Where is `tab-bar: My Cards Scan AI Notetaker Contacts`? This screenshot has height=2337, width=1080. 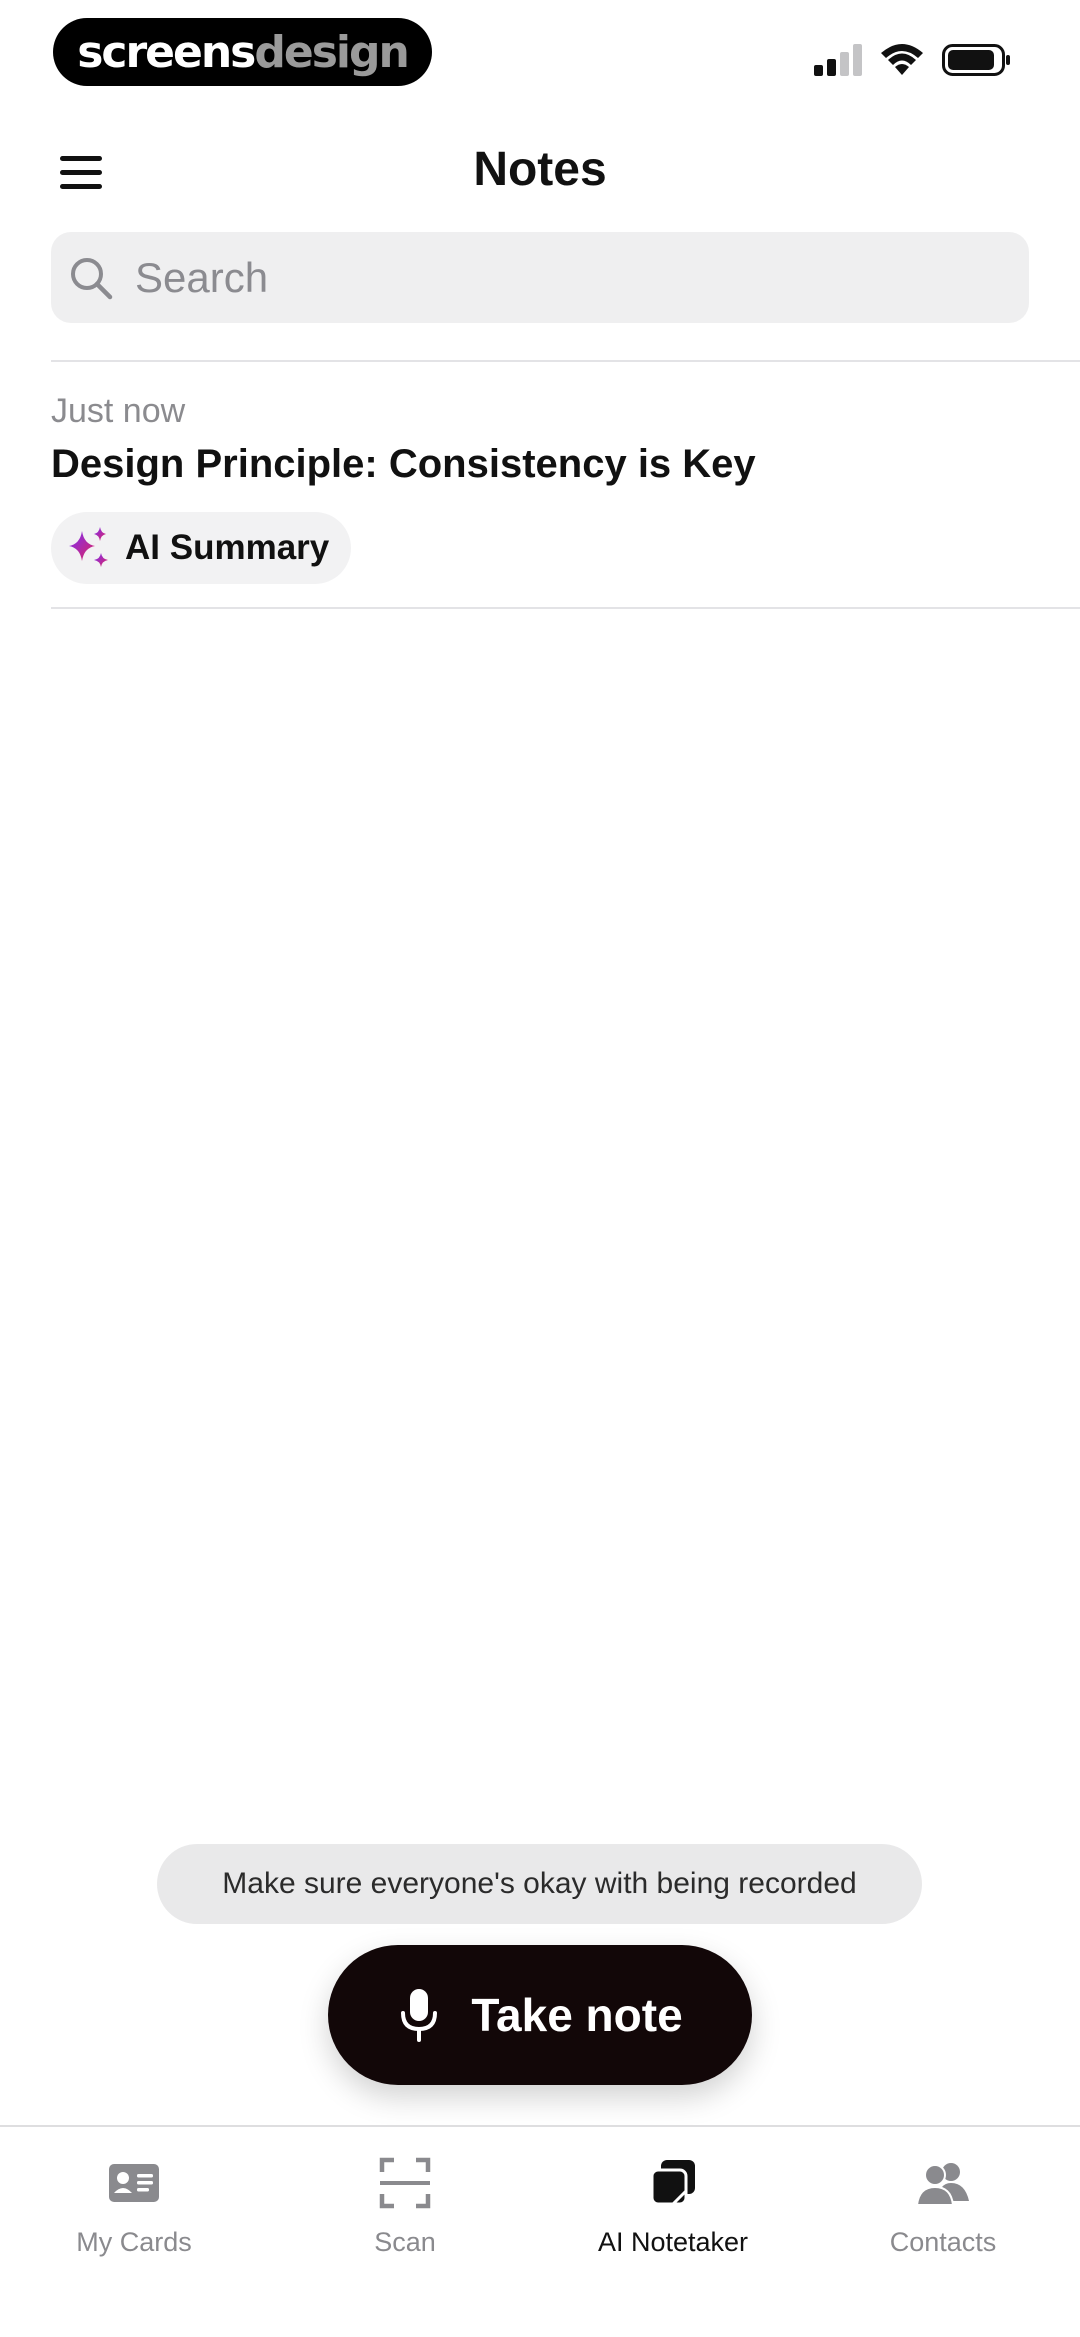
tab-bar: My Cards Scan AI Notetaker Contacts is located at coordinates (540, 2231).